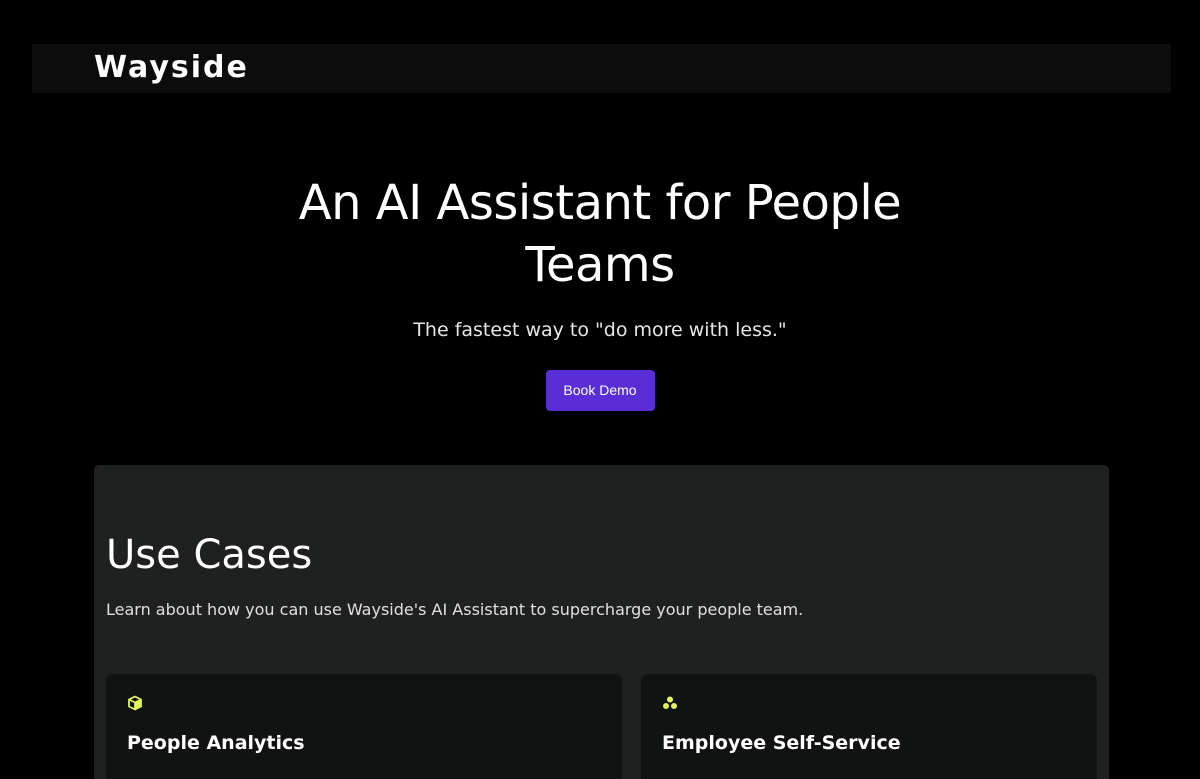  What do you see at coordinates (600, 390) in the screenshot?
I see `book-demo-button: Book Demo` at bounding box center [600, 390].